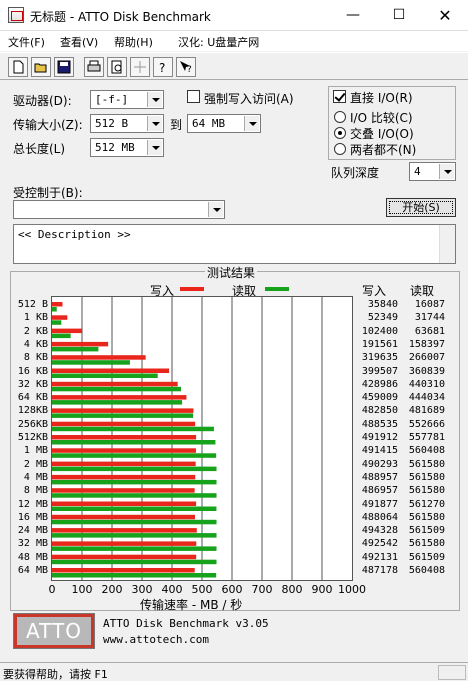  What do you see at coordinates (41, 67) in the screenshot?
I see `open-folder-icon` at bounding box center [41, 67].